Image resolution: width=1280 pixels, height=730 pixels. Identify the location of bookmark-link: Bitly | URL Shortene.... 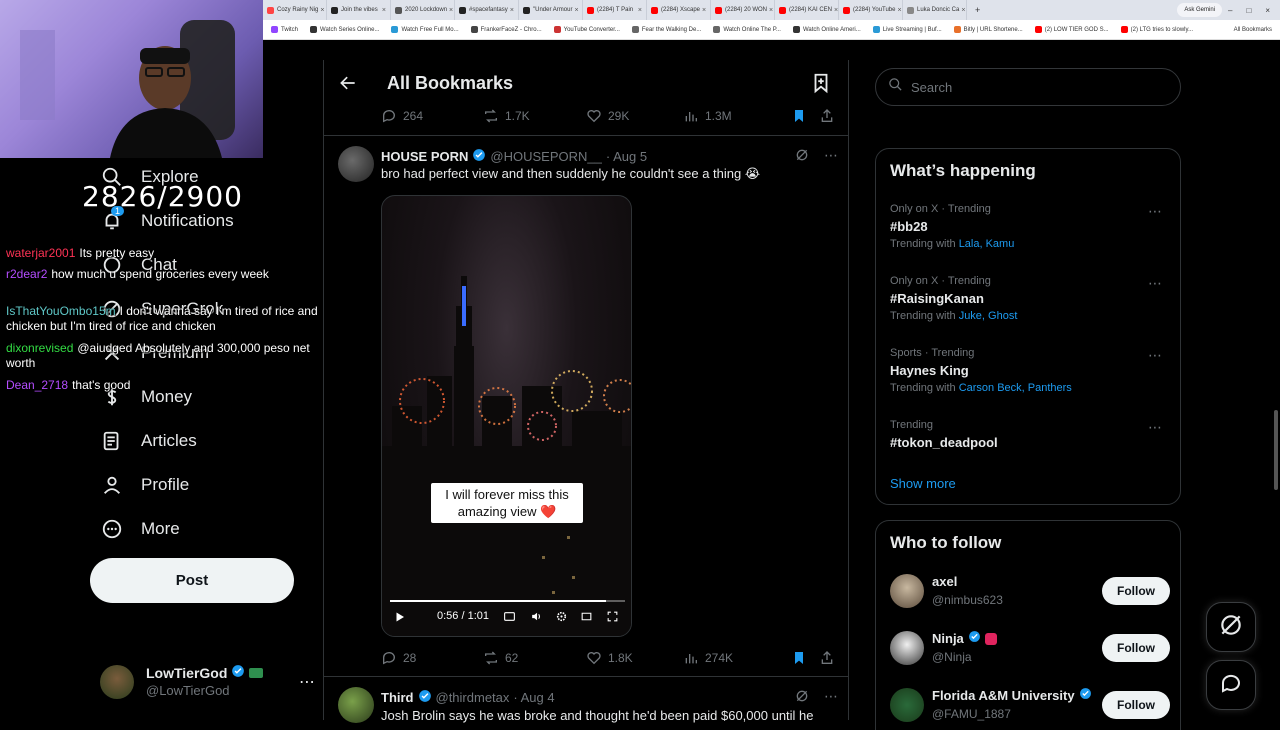
(988, 29).